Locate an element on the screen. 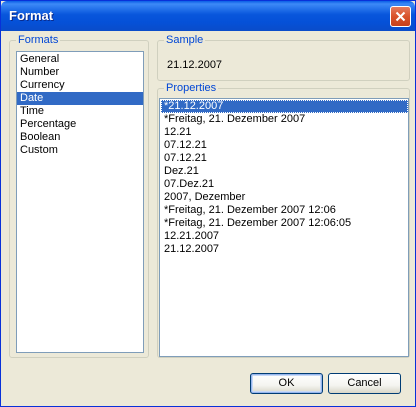 Image resolution: width=416 pixels, height=407 pixels. format-item-time: Time is located at coordinates (80, 111).